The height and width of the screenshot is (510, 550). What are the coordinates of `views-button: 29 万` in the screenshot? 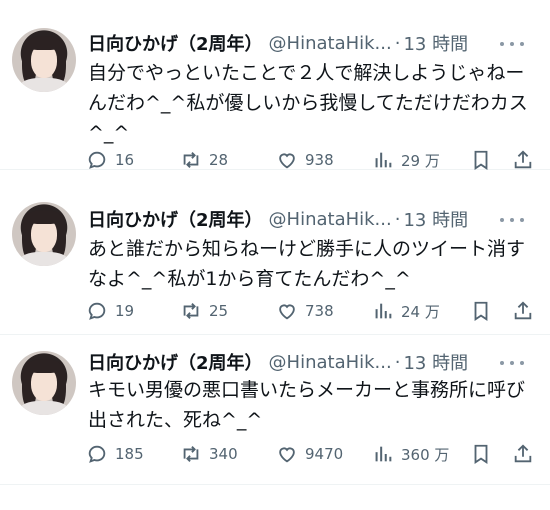 It's located at (406, 160).